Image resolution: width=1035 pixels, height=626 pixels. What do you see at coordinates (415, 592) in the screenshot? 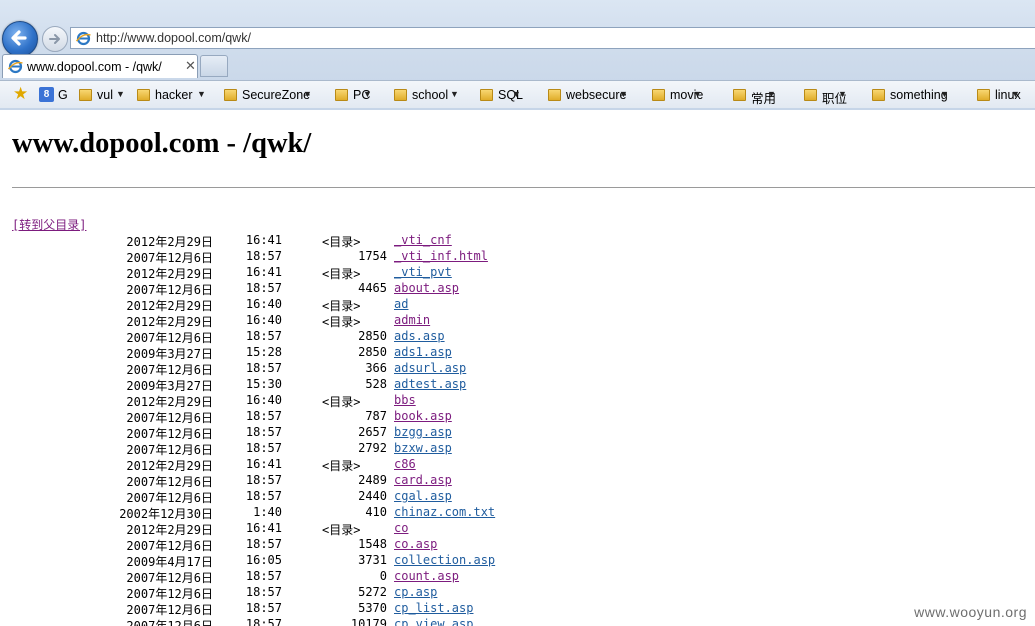
I see `entry-link: cp.asp` at bounding box center [415, 592].